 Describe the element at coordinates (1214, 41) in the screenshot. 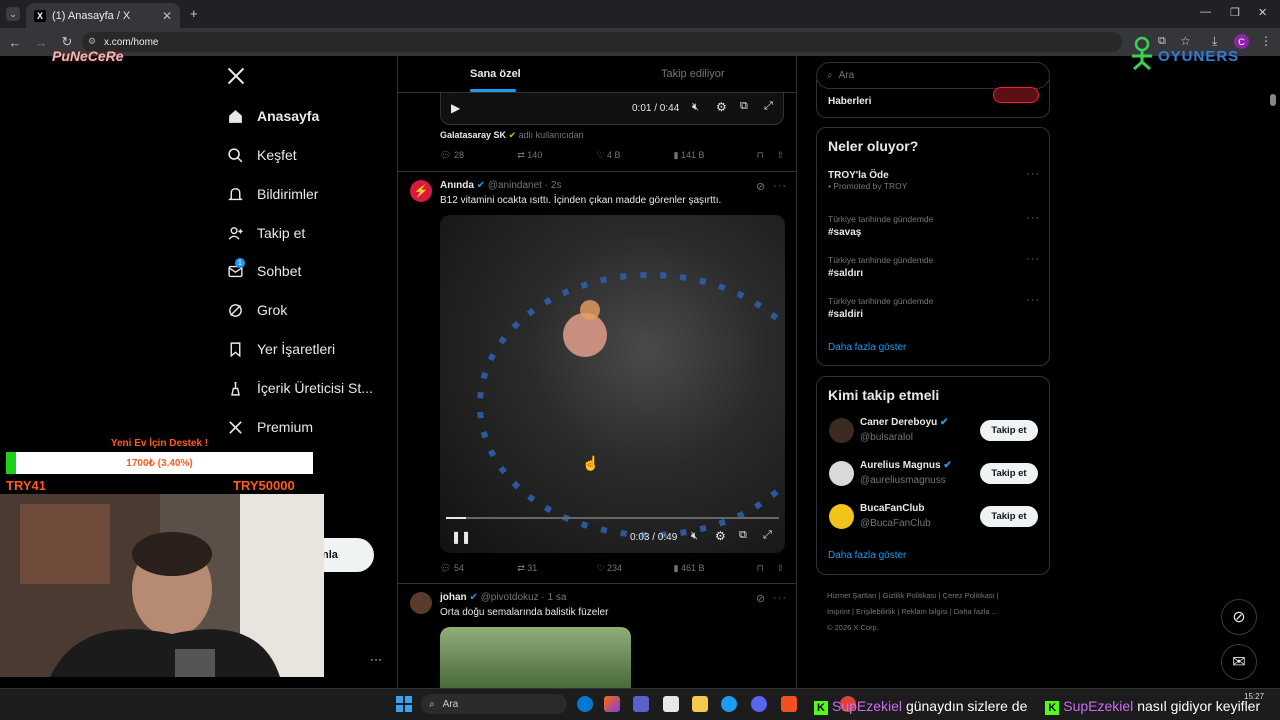

I see `download-icon: ⤓` at that location.